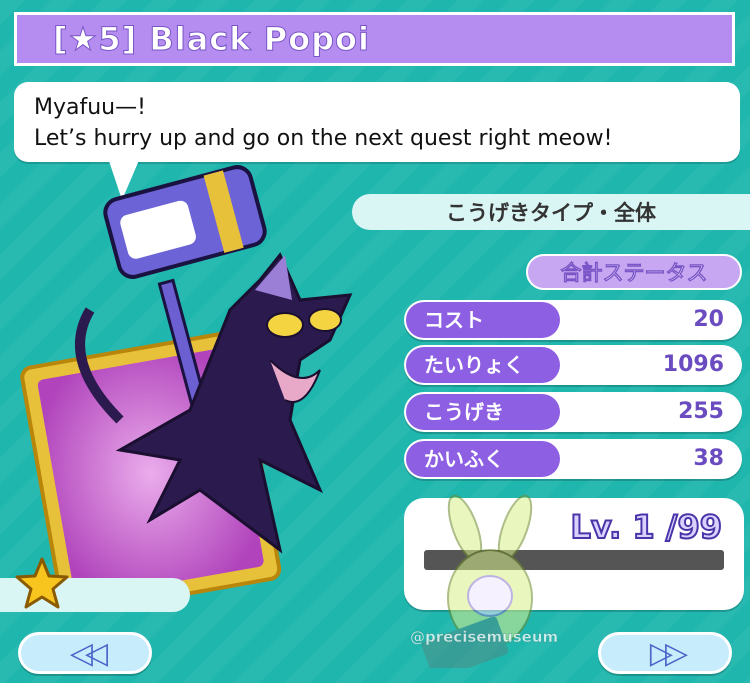  Describe the element at coordinates (573, 320) in the screenshot. I see `stat-row-cost: コスト 20` at that location.